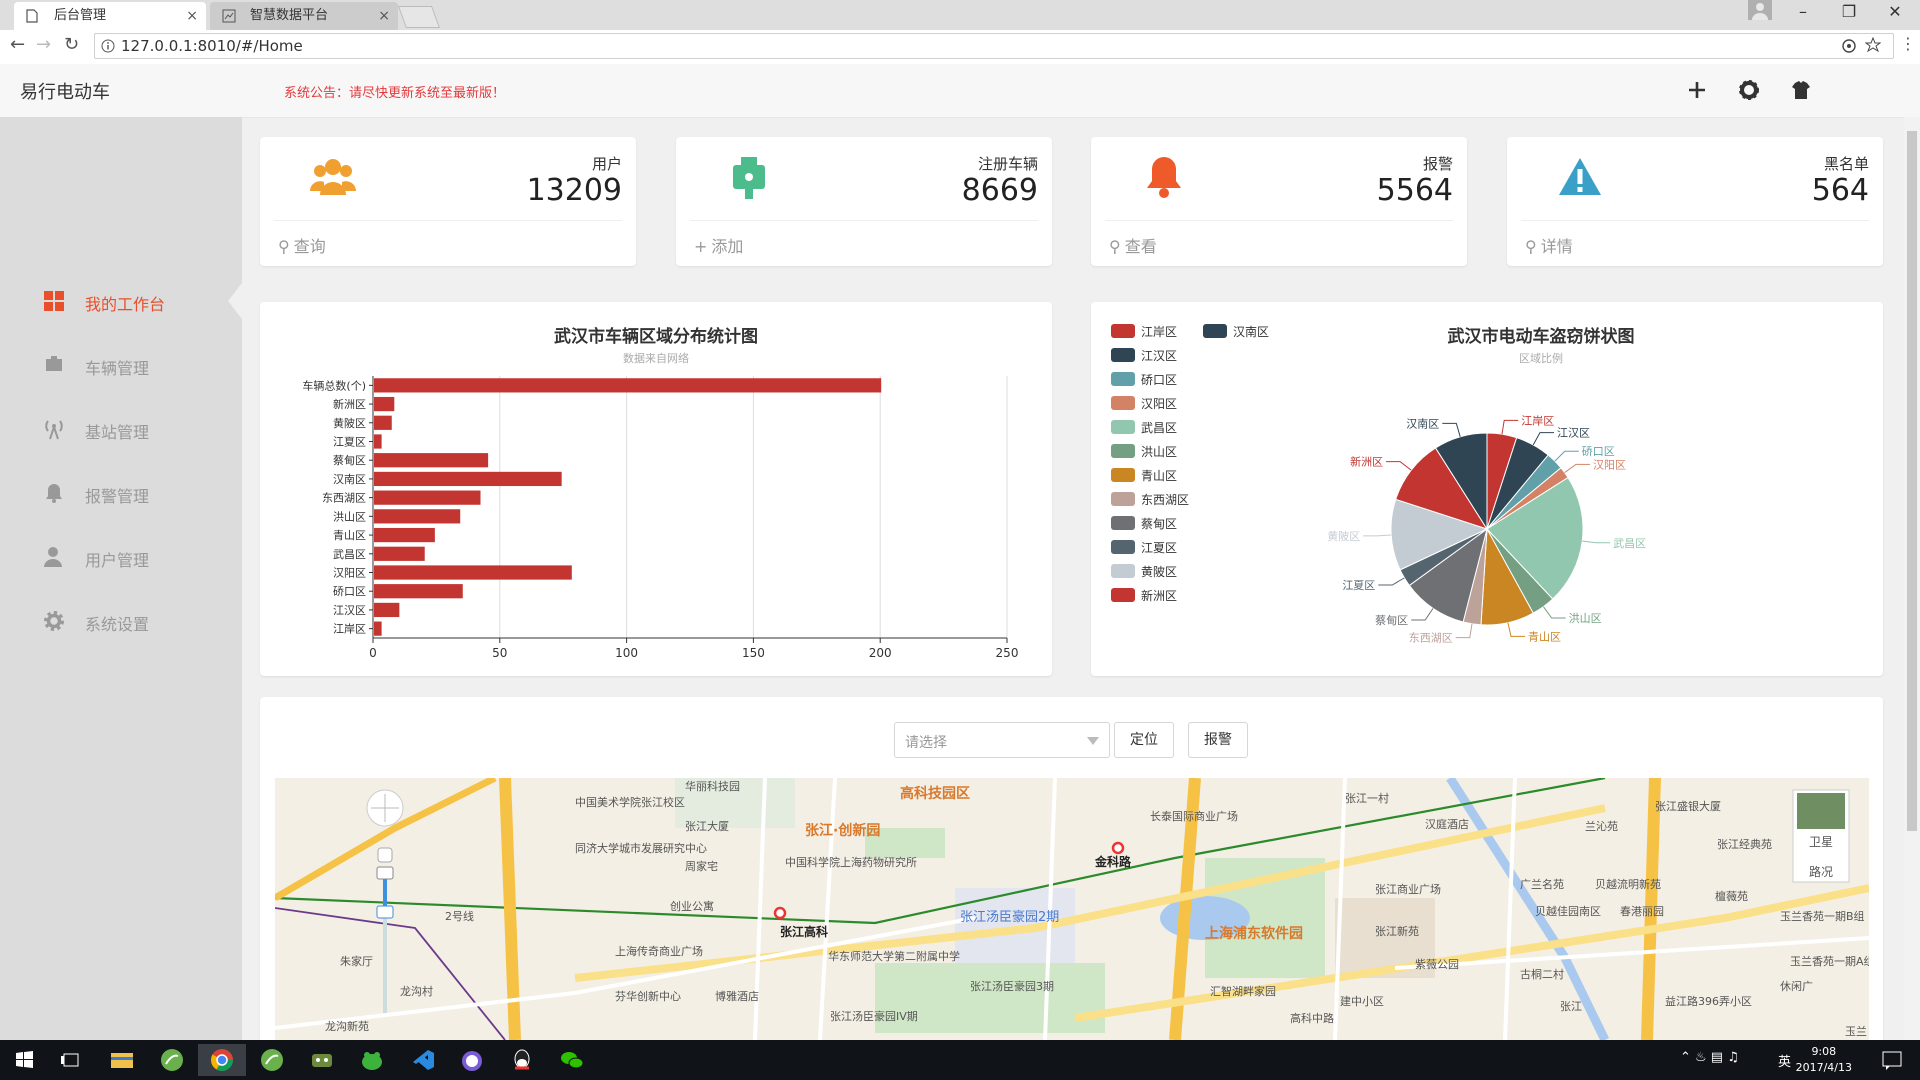 Image resolution: width=1920 pixels, height=1080 pixels. What do you see at coordinates (1144, 379) in the screenshot?
I see `legend-item: 硚口区` at bounding box center [1144, 379].